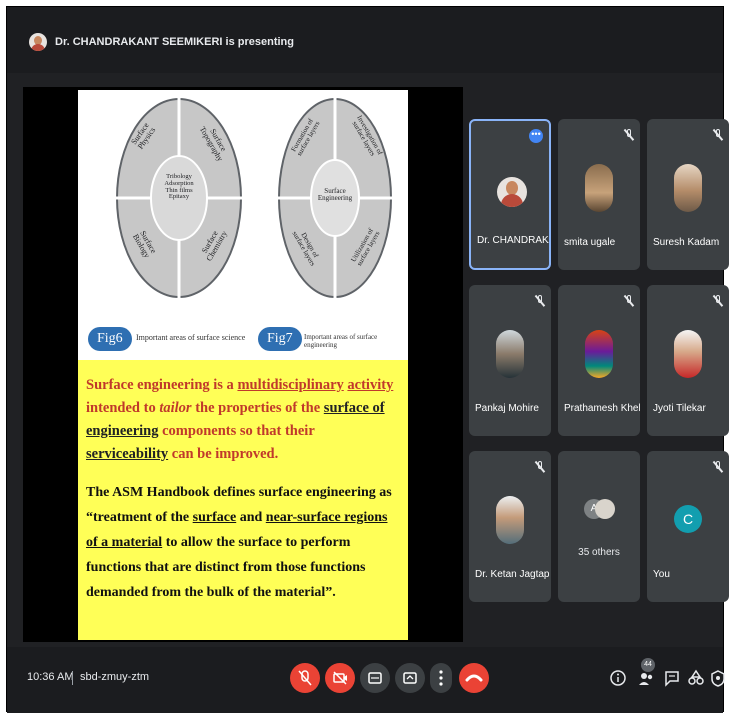 The width and height of the screenshot is (729, 720). I want to click on present-icon, so click(410, 678).